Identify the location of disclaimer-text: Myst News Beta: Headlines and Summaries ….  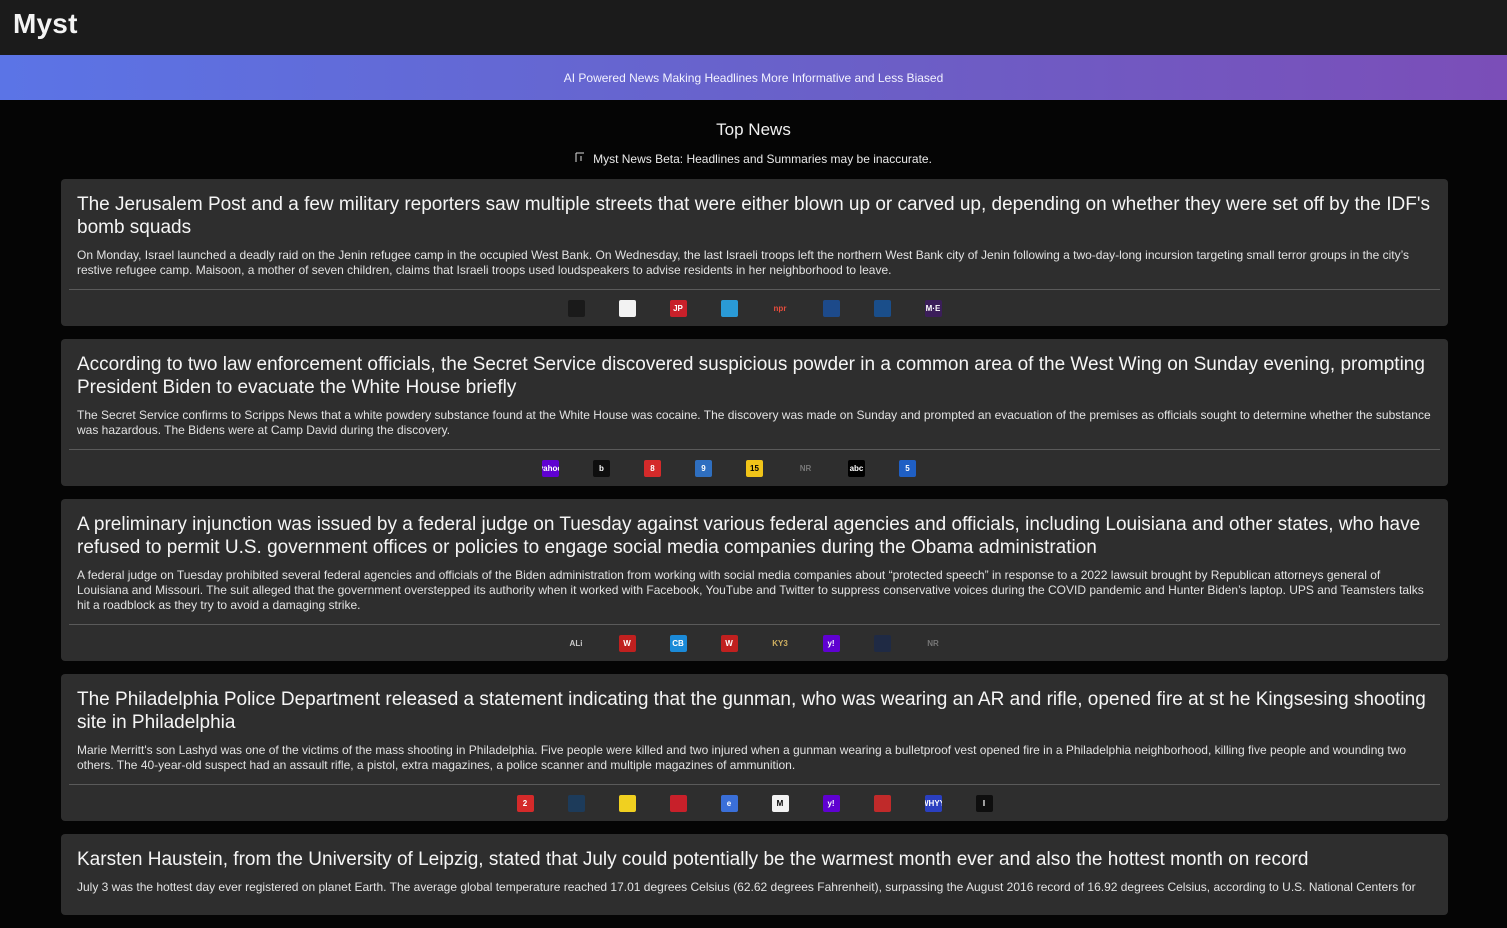
(762, 159).